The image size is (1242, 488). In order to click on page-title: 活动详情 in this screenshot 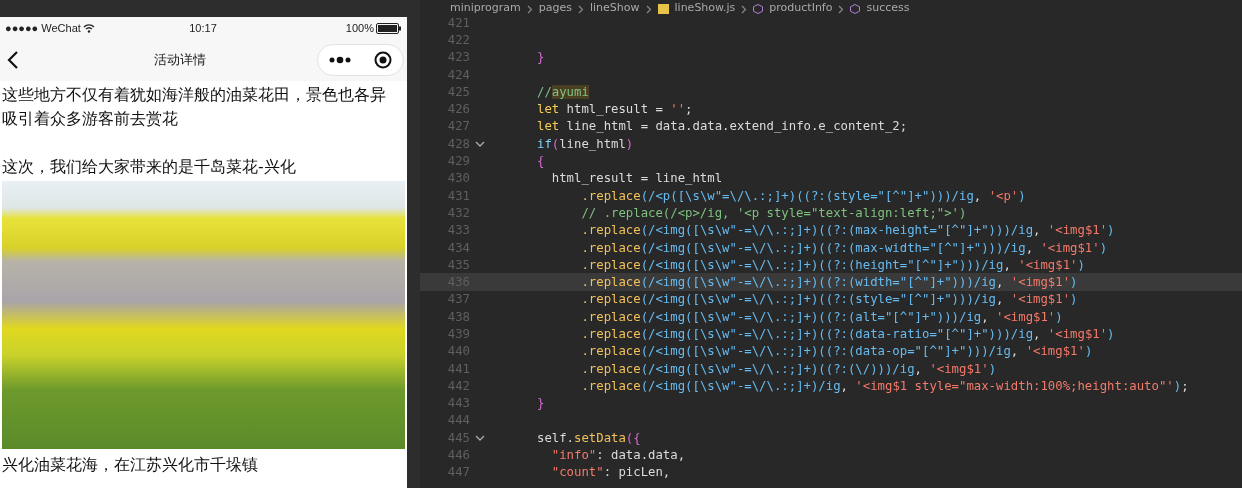, I will do `click(179, 60)`.